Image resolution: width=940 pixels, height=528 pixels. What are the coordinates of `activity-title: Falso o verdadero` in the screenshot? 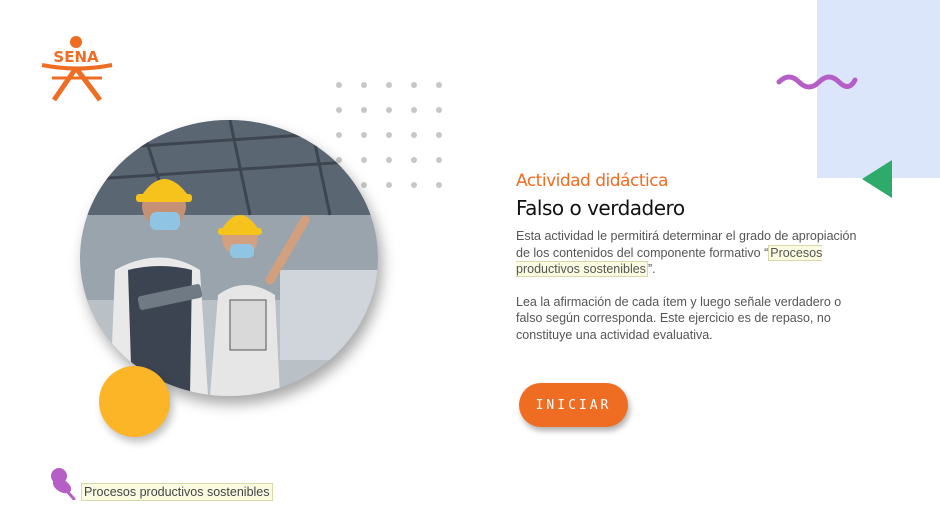 It's located at (600, 208).